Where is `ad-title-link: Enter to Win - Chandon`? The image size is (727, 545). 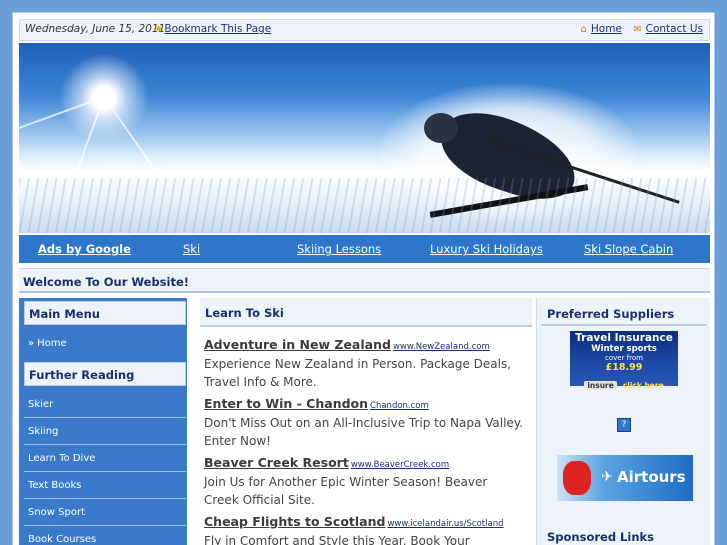
ad-title-link: Enter to Win - Chandon is located at coordinates (286, 403).